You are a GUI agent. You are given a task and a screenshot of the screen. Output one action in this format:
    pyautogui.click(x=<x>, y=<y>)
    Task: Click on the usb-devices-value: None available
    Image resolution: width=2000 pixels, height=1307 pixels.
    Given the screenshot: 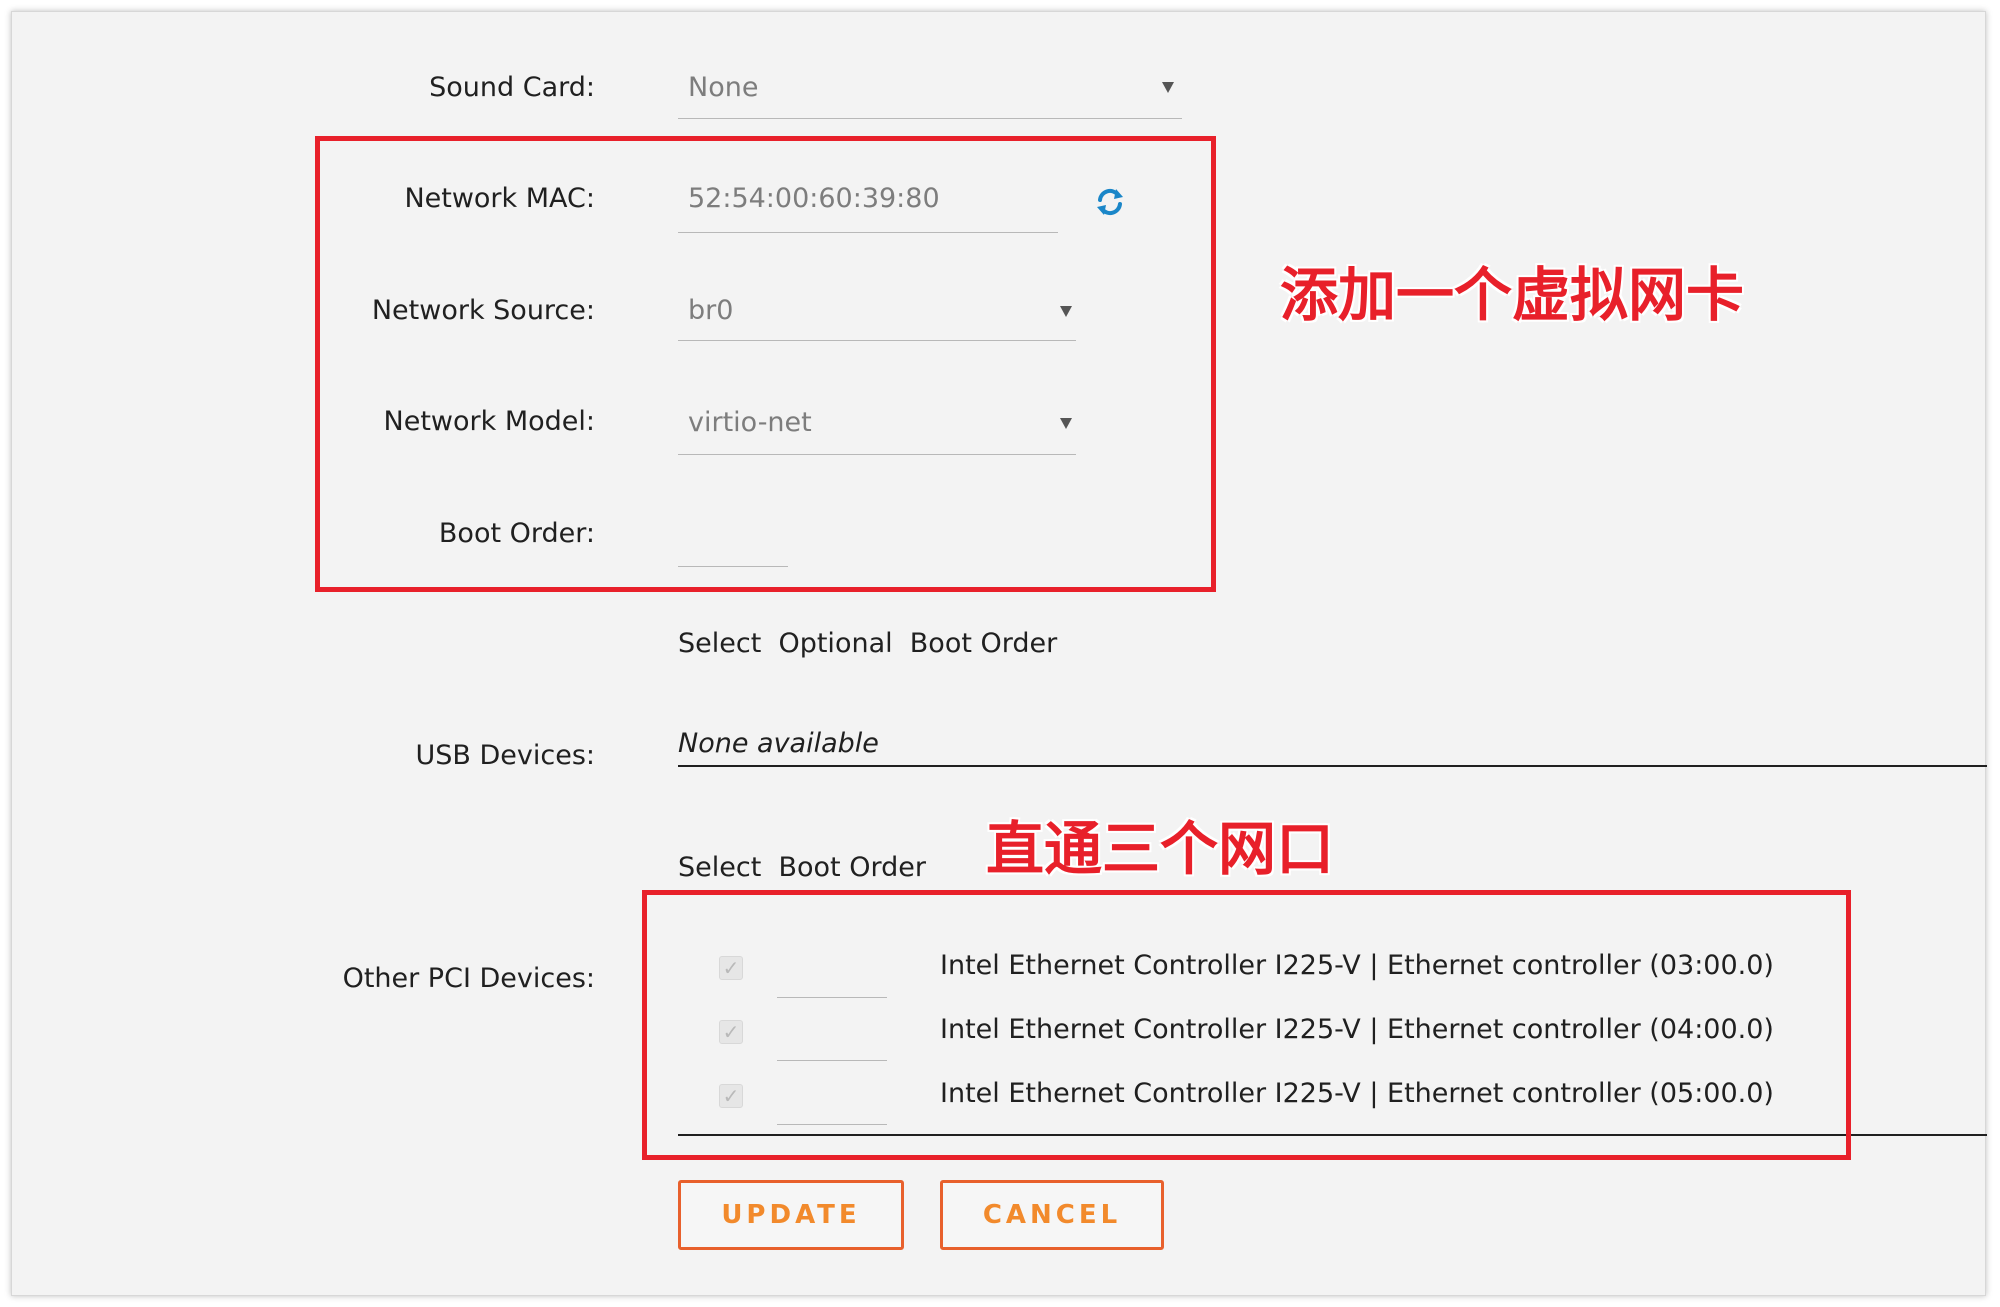 What is the action you would take?
    pyautogui.click(x=778, y=743)
    